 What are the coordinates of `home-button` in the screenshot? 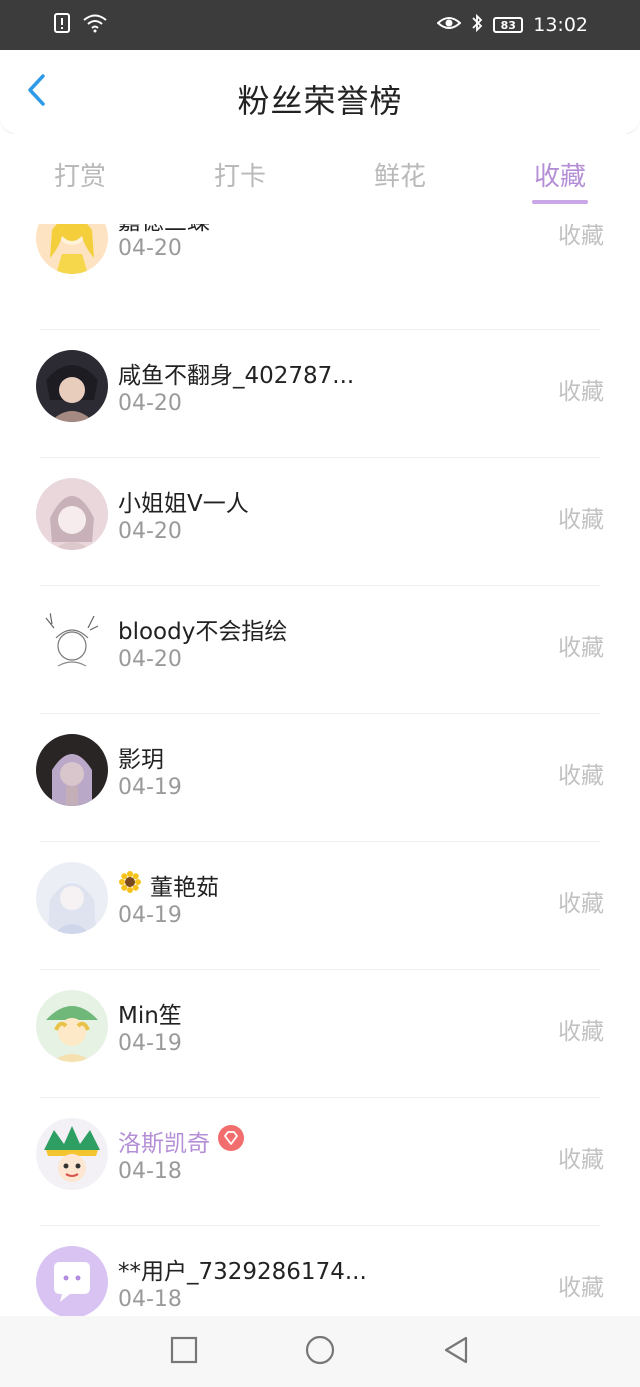 It's located at (320, 1352).